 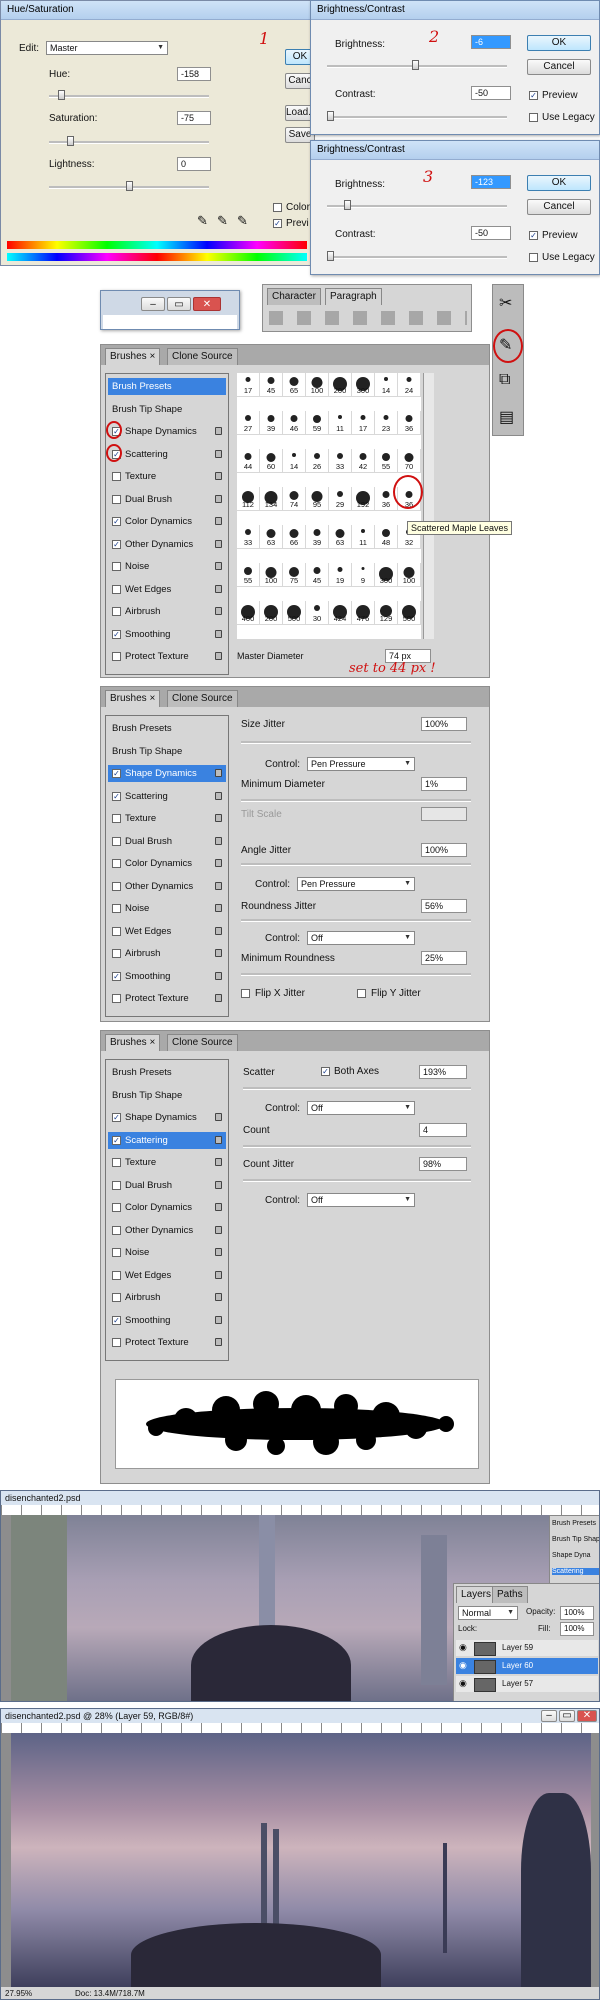 I want to click on mini-brush-option: Scattering, so click(x=575, y=1571).